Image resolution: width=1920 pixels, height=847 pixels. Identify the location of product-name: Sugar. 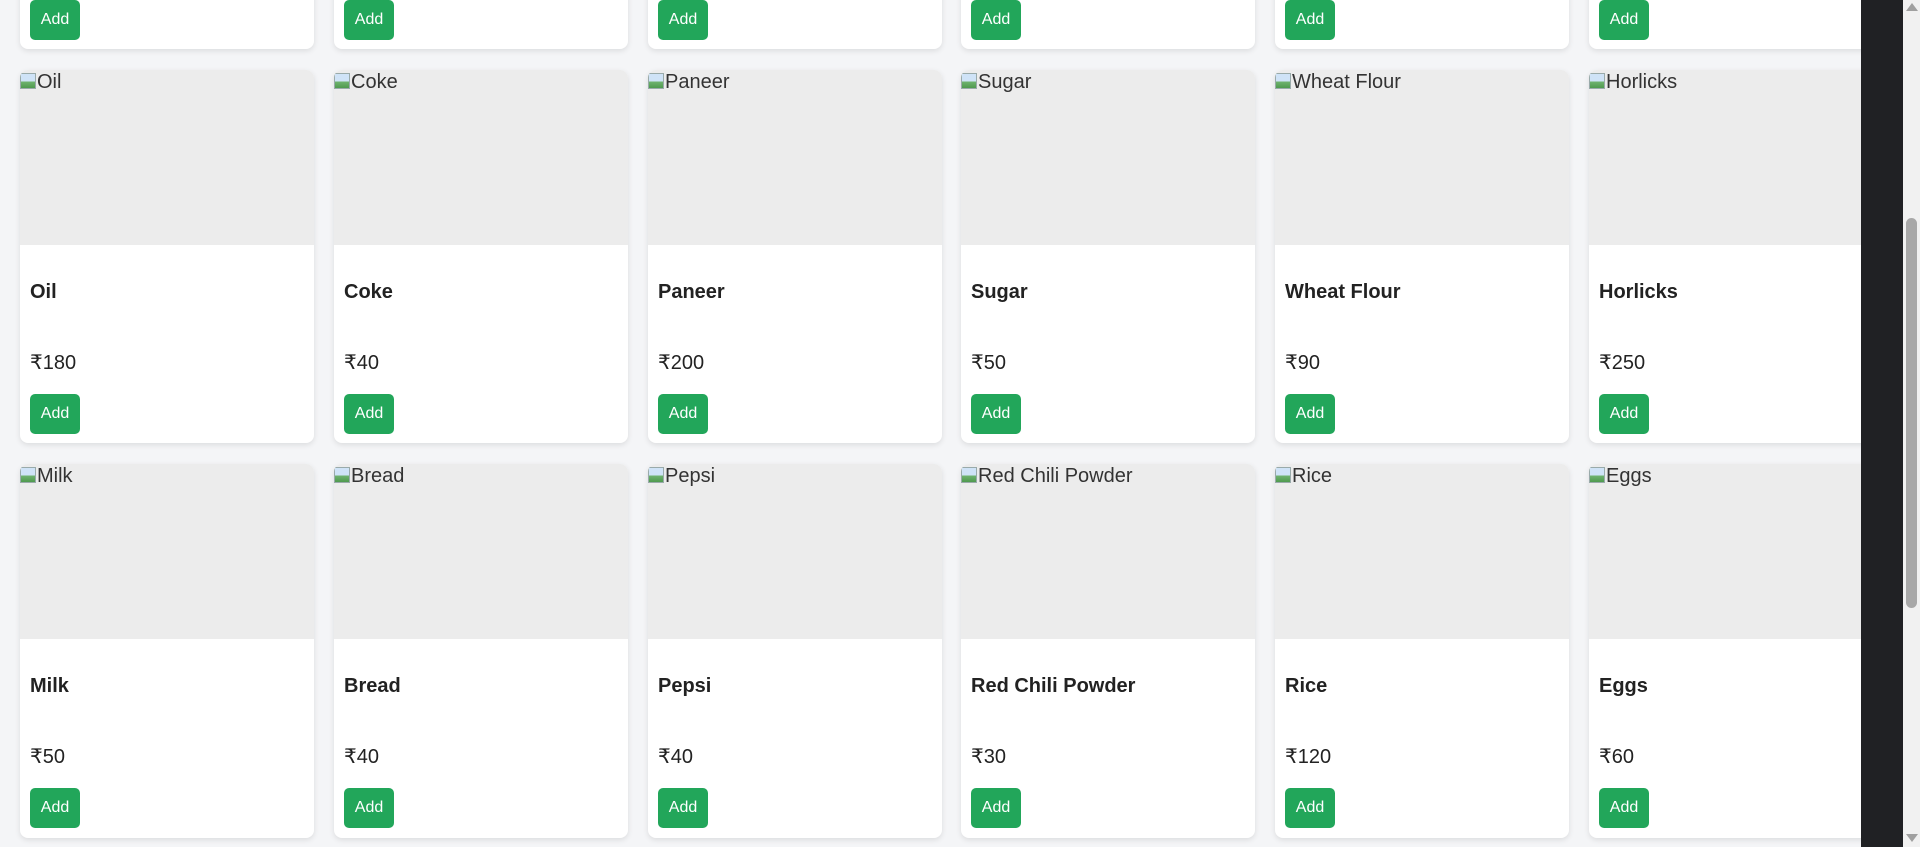
(999, 292).